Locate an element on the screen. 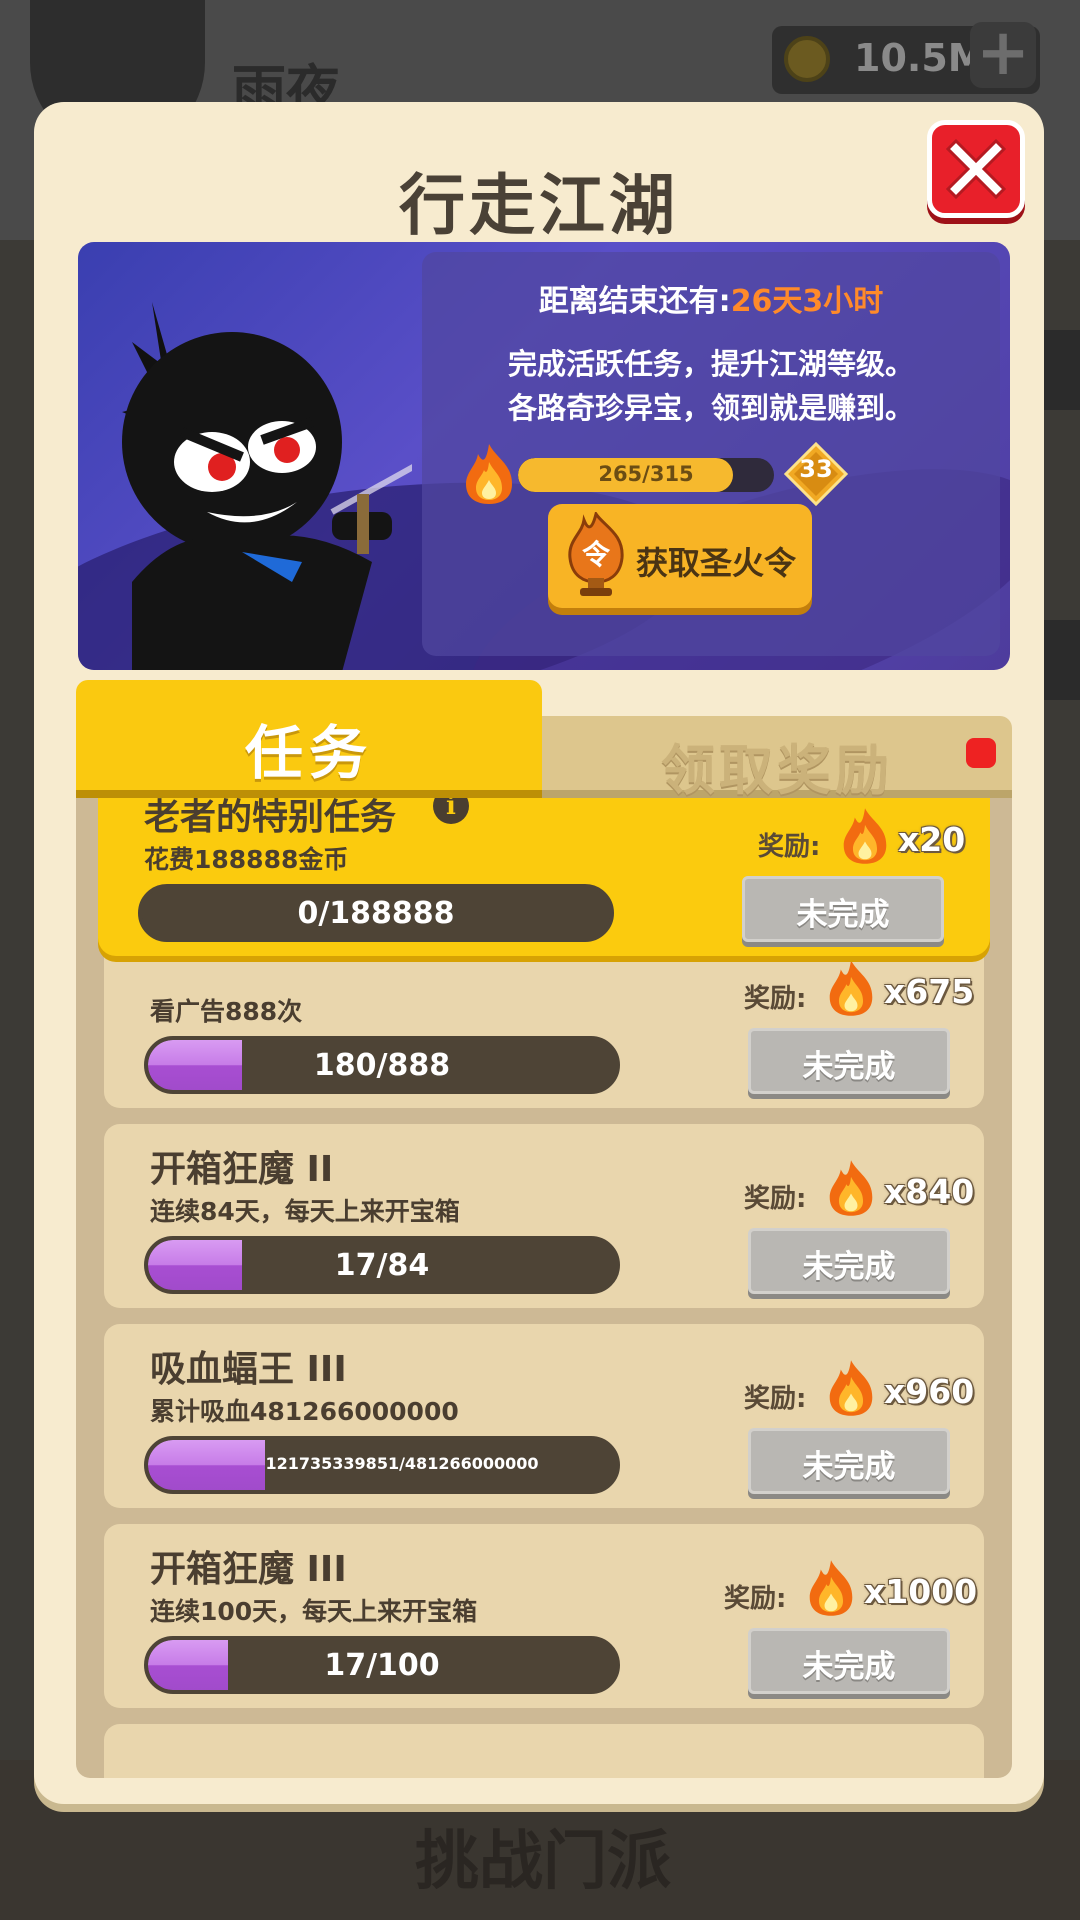 The image size is (1080, 1920). task-card: 开箱狂魔 II 连续84天，每天上来开宝箱 17/84 奖励: x840 未完成 is located at coordinates (544, 1216).